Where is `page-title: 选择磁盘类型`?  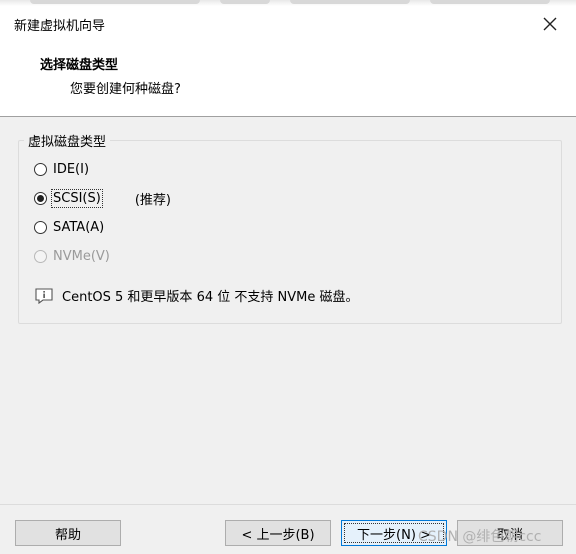
page-title: 选择磁盘类型 is located at coordinates (79, 65).